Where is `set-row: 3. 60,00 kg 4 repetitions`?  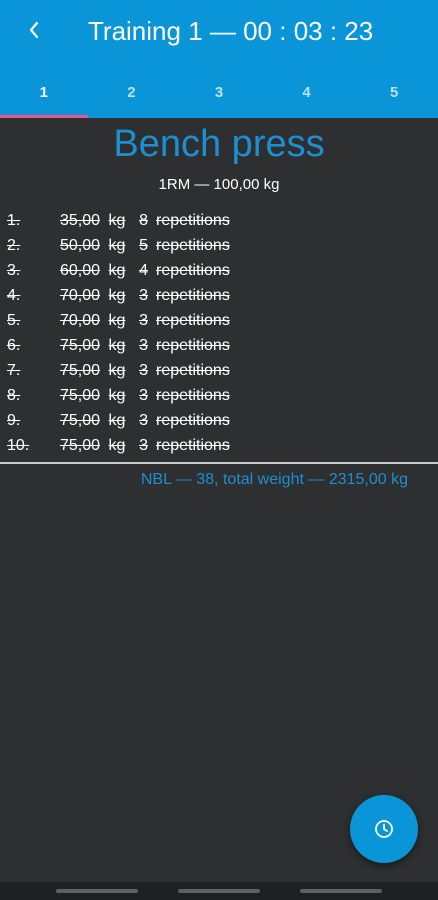 set-row: 3. 60,00 kg 4 repetitions is located at coordinates (118, 270).